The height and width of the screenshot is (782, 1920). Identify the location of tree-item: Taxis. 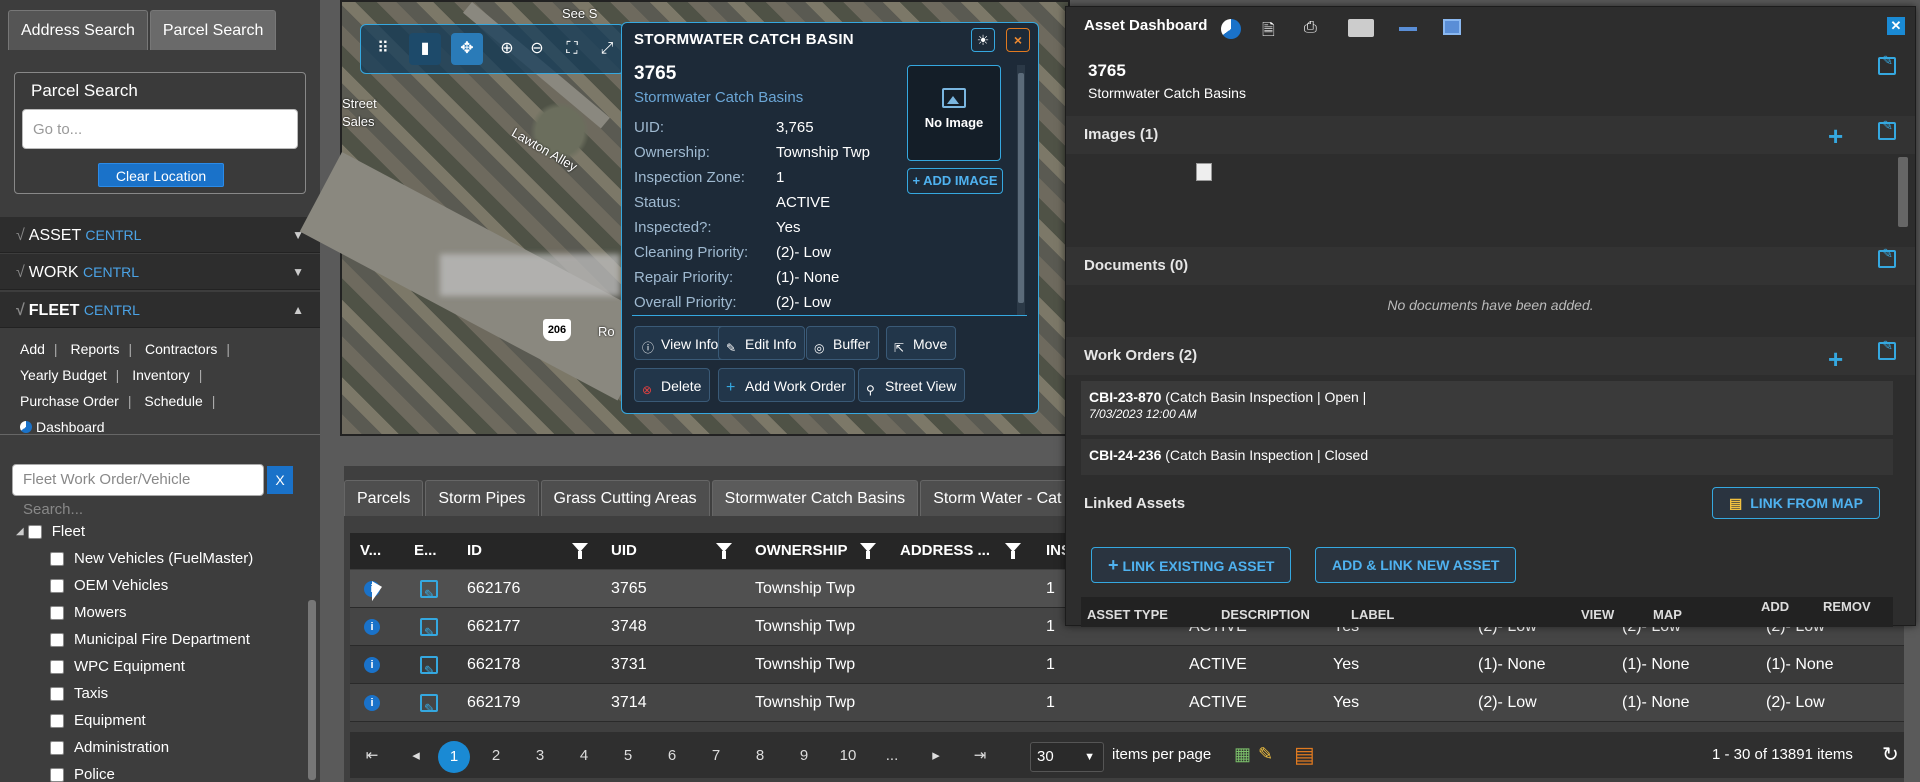
(161, 693).